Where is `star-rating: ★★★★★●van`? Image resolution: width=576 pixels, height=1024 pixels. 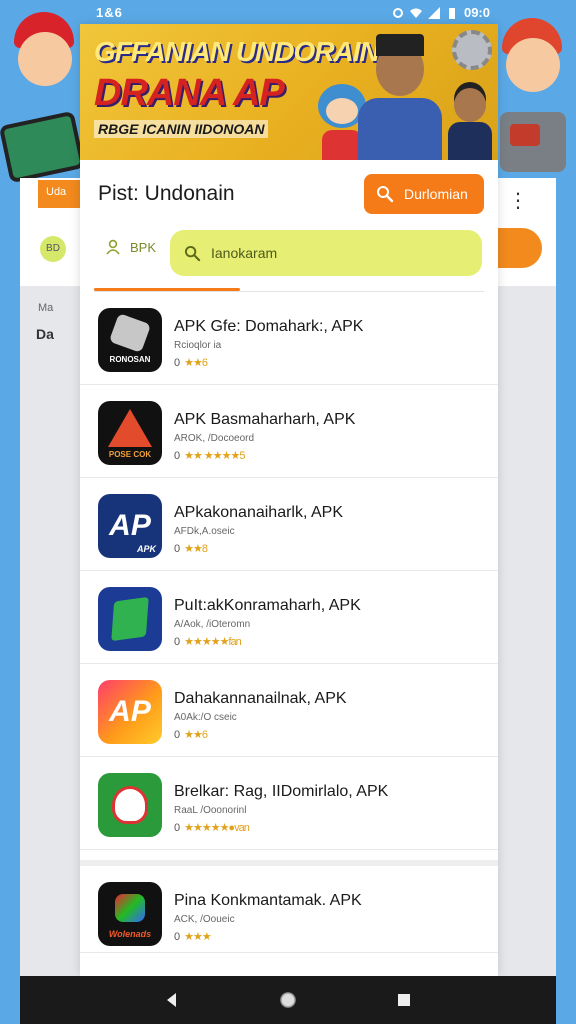
star-rating: ★★★★★●van is located at coordinates (217, 828).